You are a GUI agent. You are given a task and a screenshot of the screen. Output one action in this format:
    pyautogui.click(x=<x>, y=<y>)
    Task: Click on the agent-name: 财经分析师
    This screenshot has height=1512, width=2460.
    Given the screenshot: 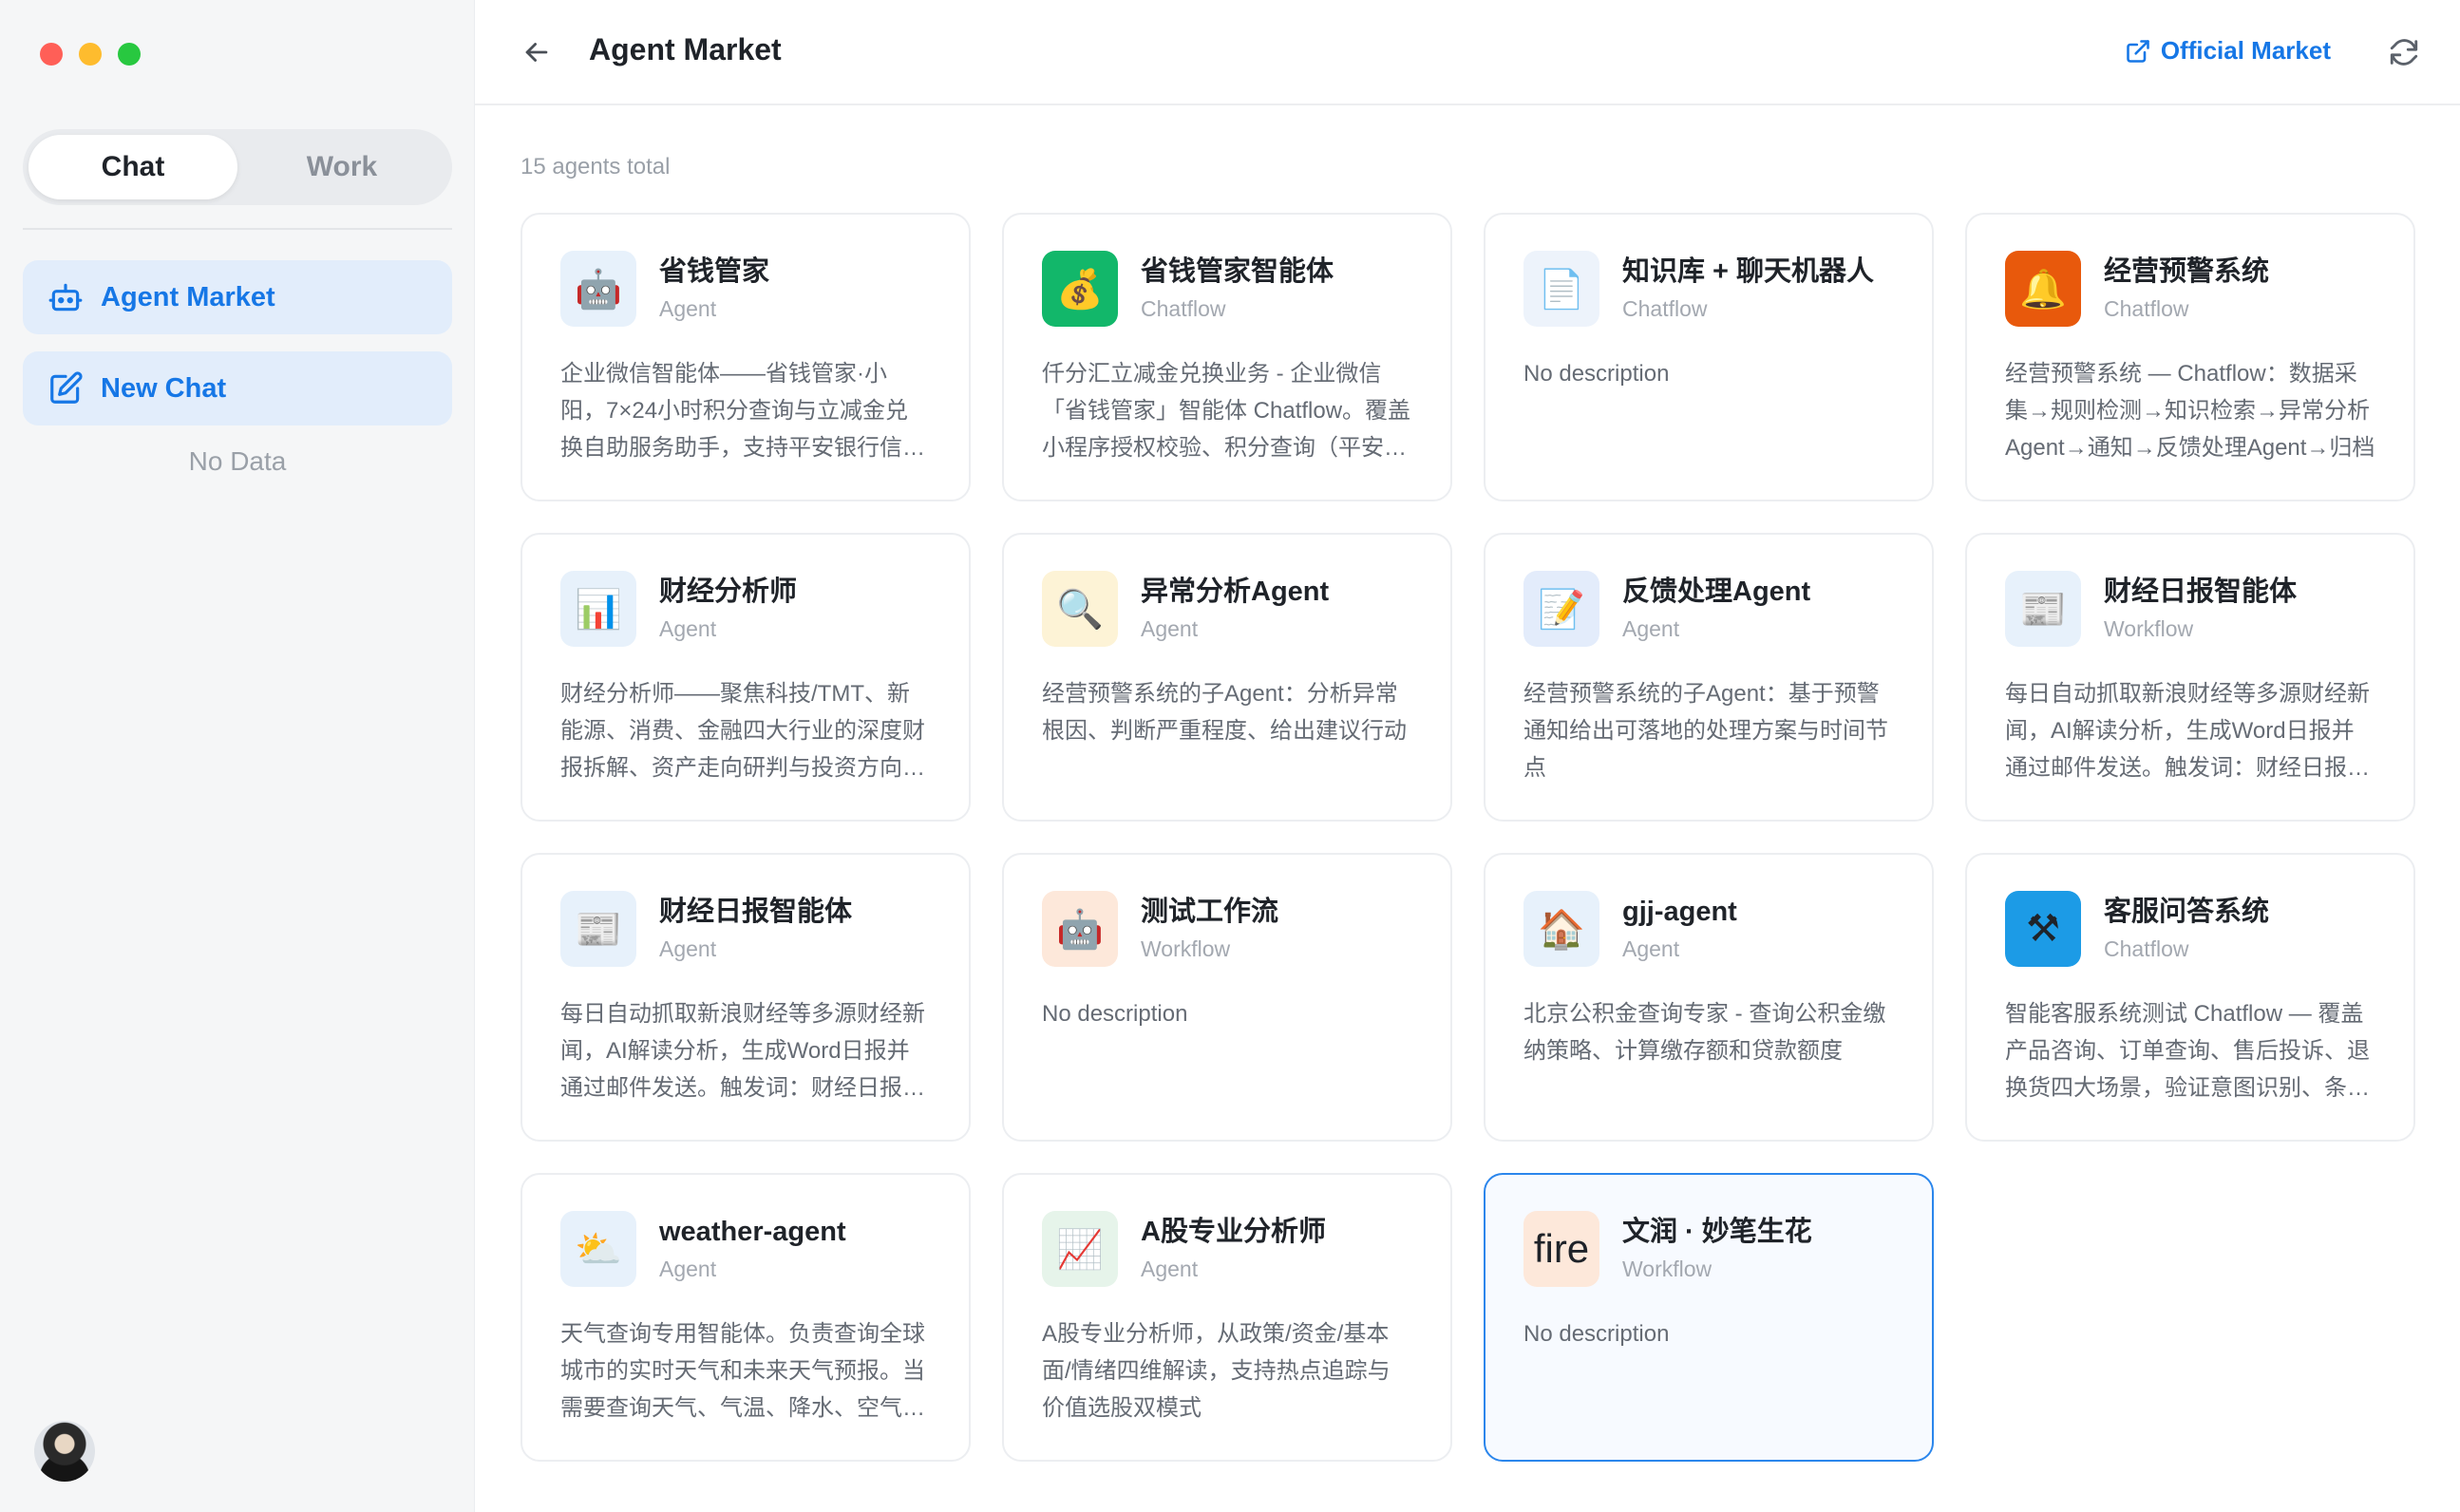 What is the action you would take?
    pyautogui.click(x=728, y=591)
    